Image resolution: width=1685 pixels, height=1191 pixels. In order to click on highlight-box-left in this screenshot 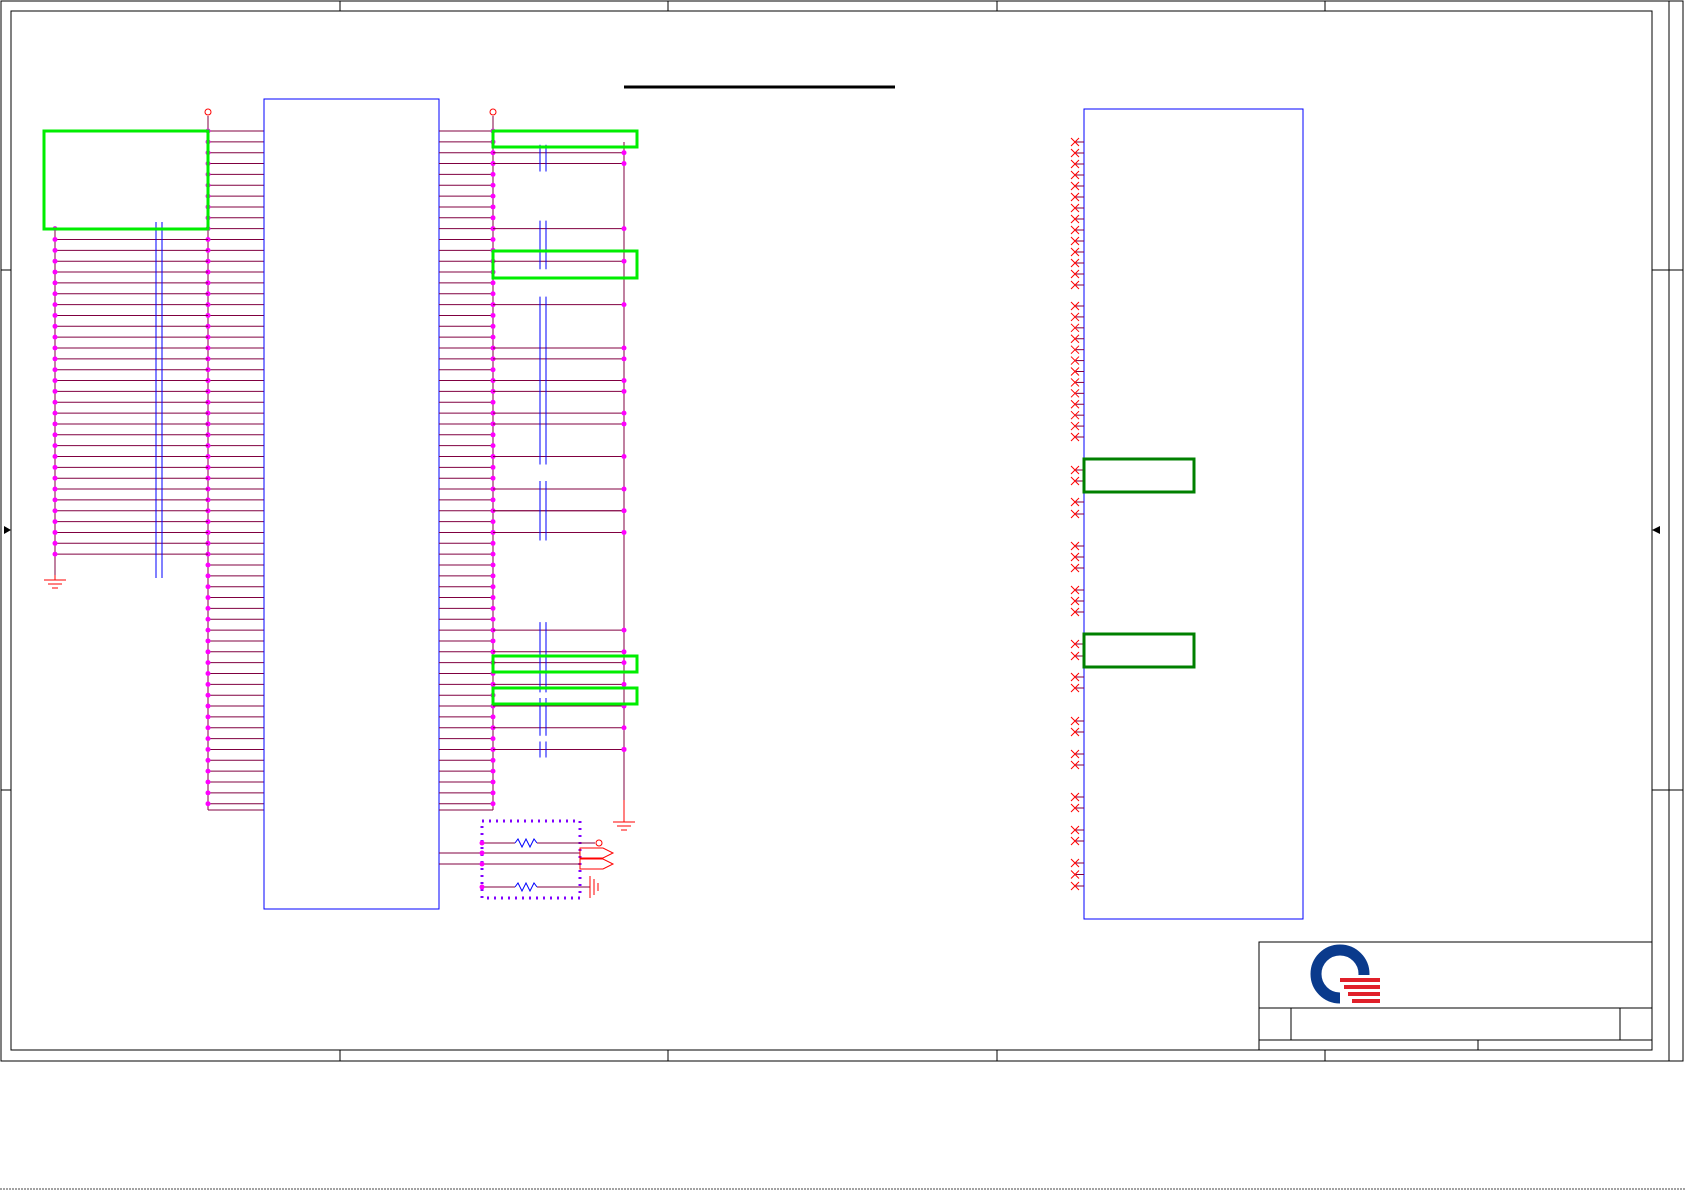, I will do `click(126, 180)`.